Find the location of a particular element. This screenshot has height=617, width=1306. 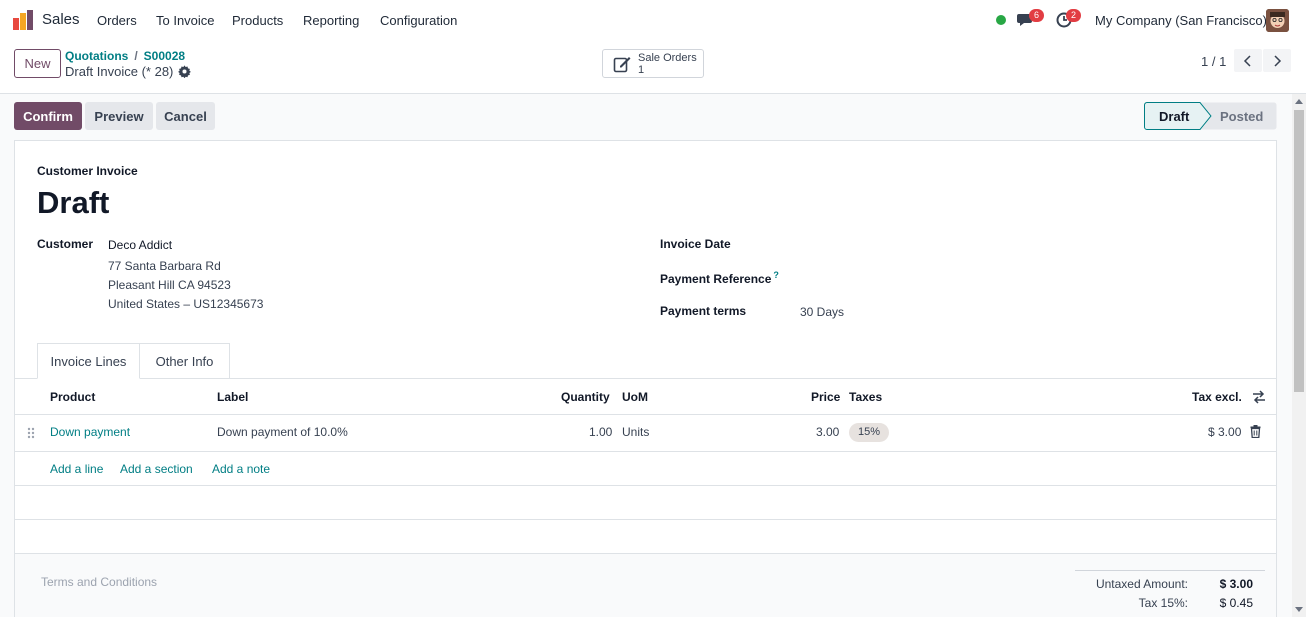

smart-button-label: Sale Orders is located at coordinates (667, 58).